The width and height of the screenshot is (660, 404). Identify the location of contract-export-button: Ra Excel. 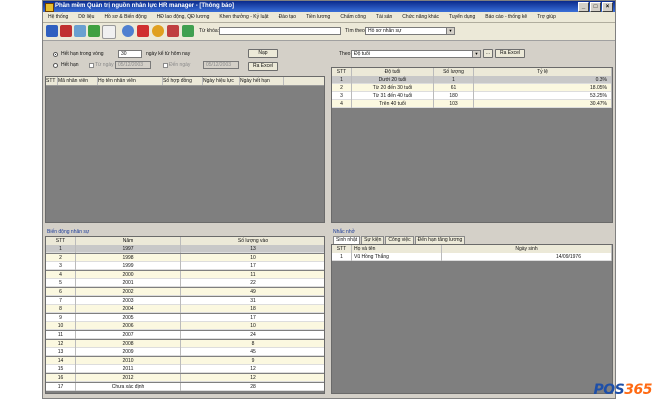
(263, 66).